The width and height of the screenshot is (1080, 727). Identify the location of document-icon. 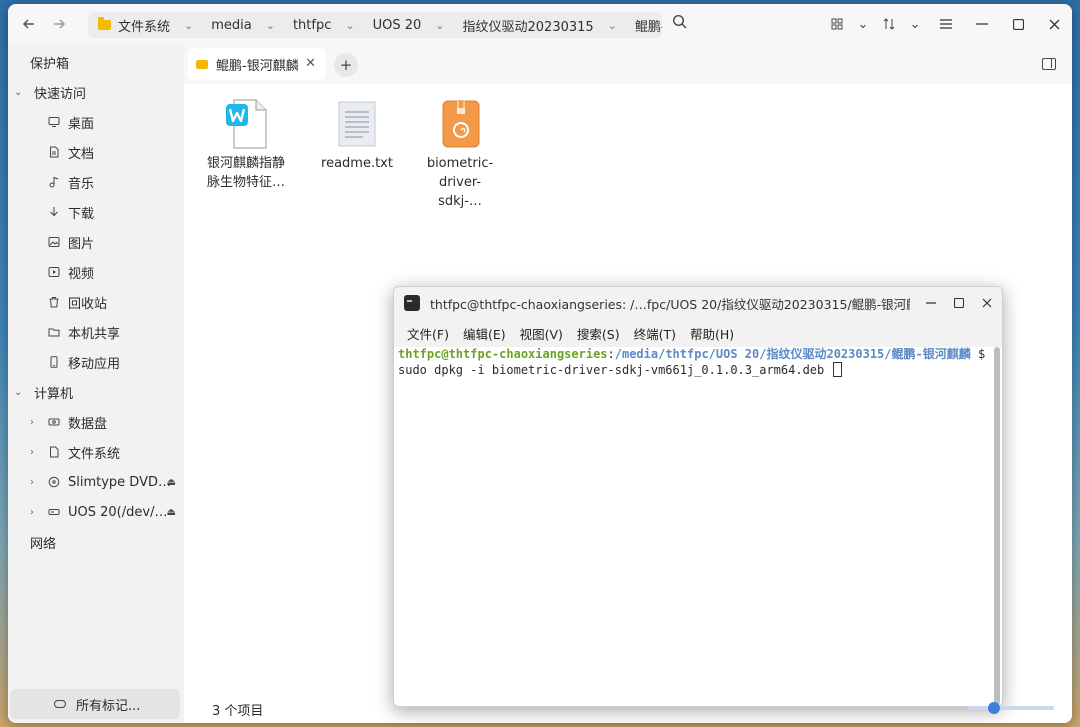
(54, 452).